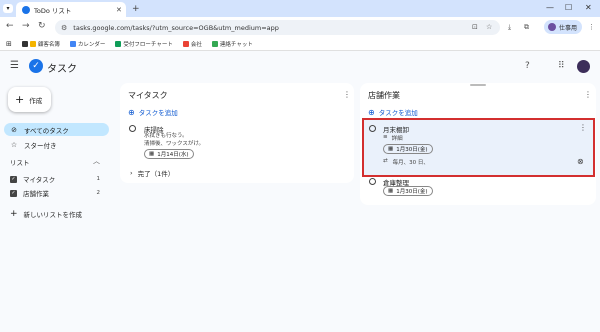 This screenshot has width=600, height=332. I want to click on notes-icon: ≡, so click(385, 137).